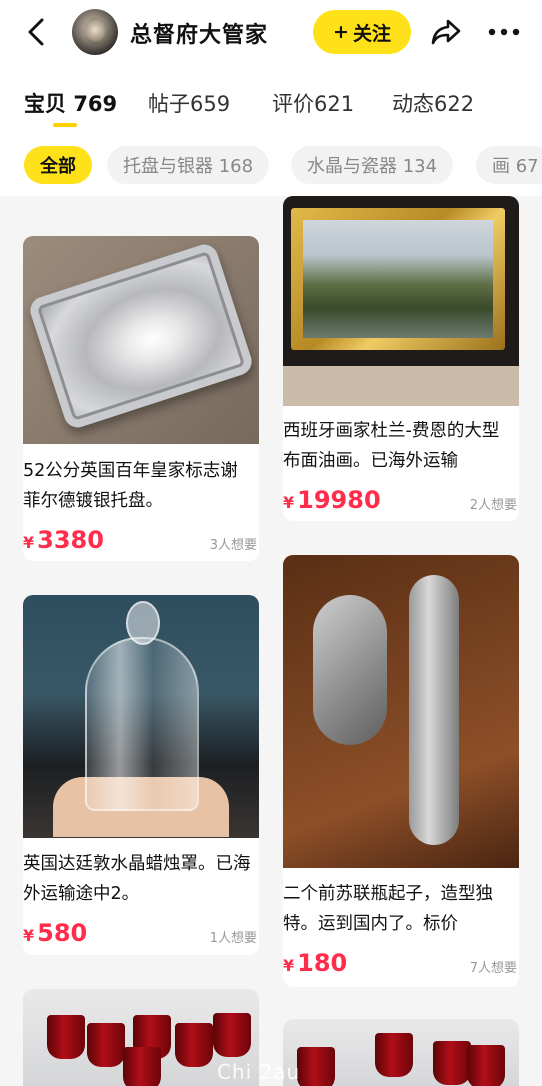  Describe the element at coordinates (55, 933) in the screenshot. I see `product-price: ¥580` at that location.